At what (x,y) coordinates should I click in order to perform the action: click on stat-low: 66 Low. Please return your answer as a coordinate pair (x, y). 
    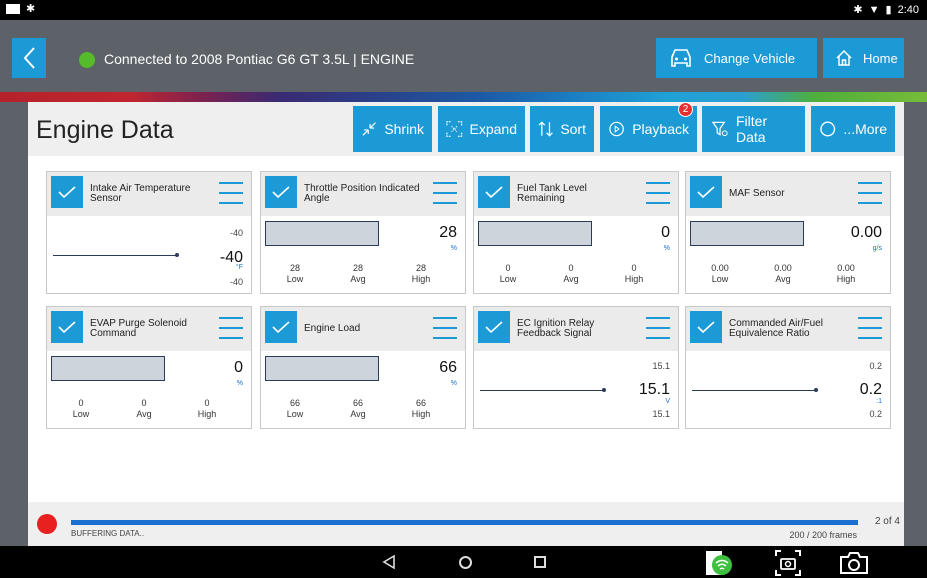
    Looking at the image, I should click on (295, 408).